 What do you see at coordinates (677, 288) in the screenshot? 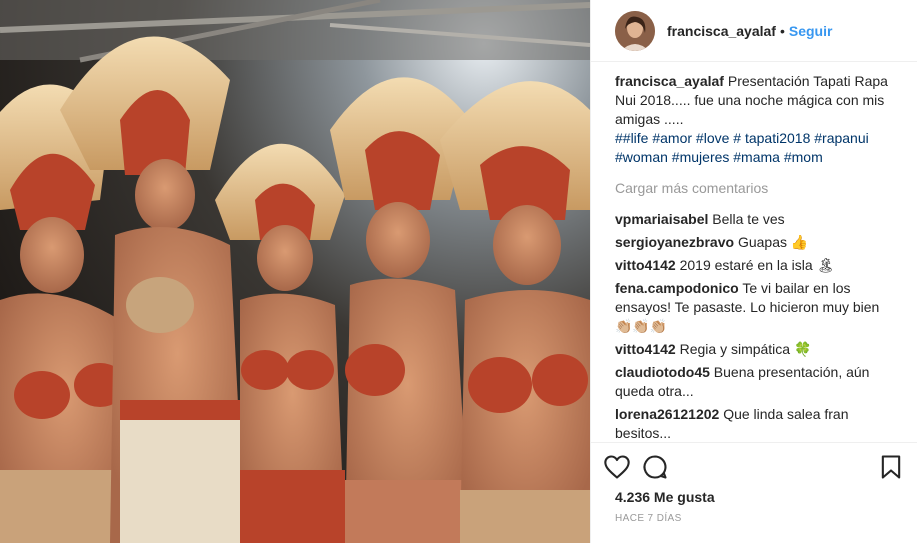
I see `comment-username: fena.campodonico` at bounding box center [677, 288].